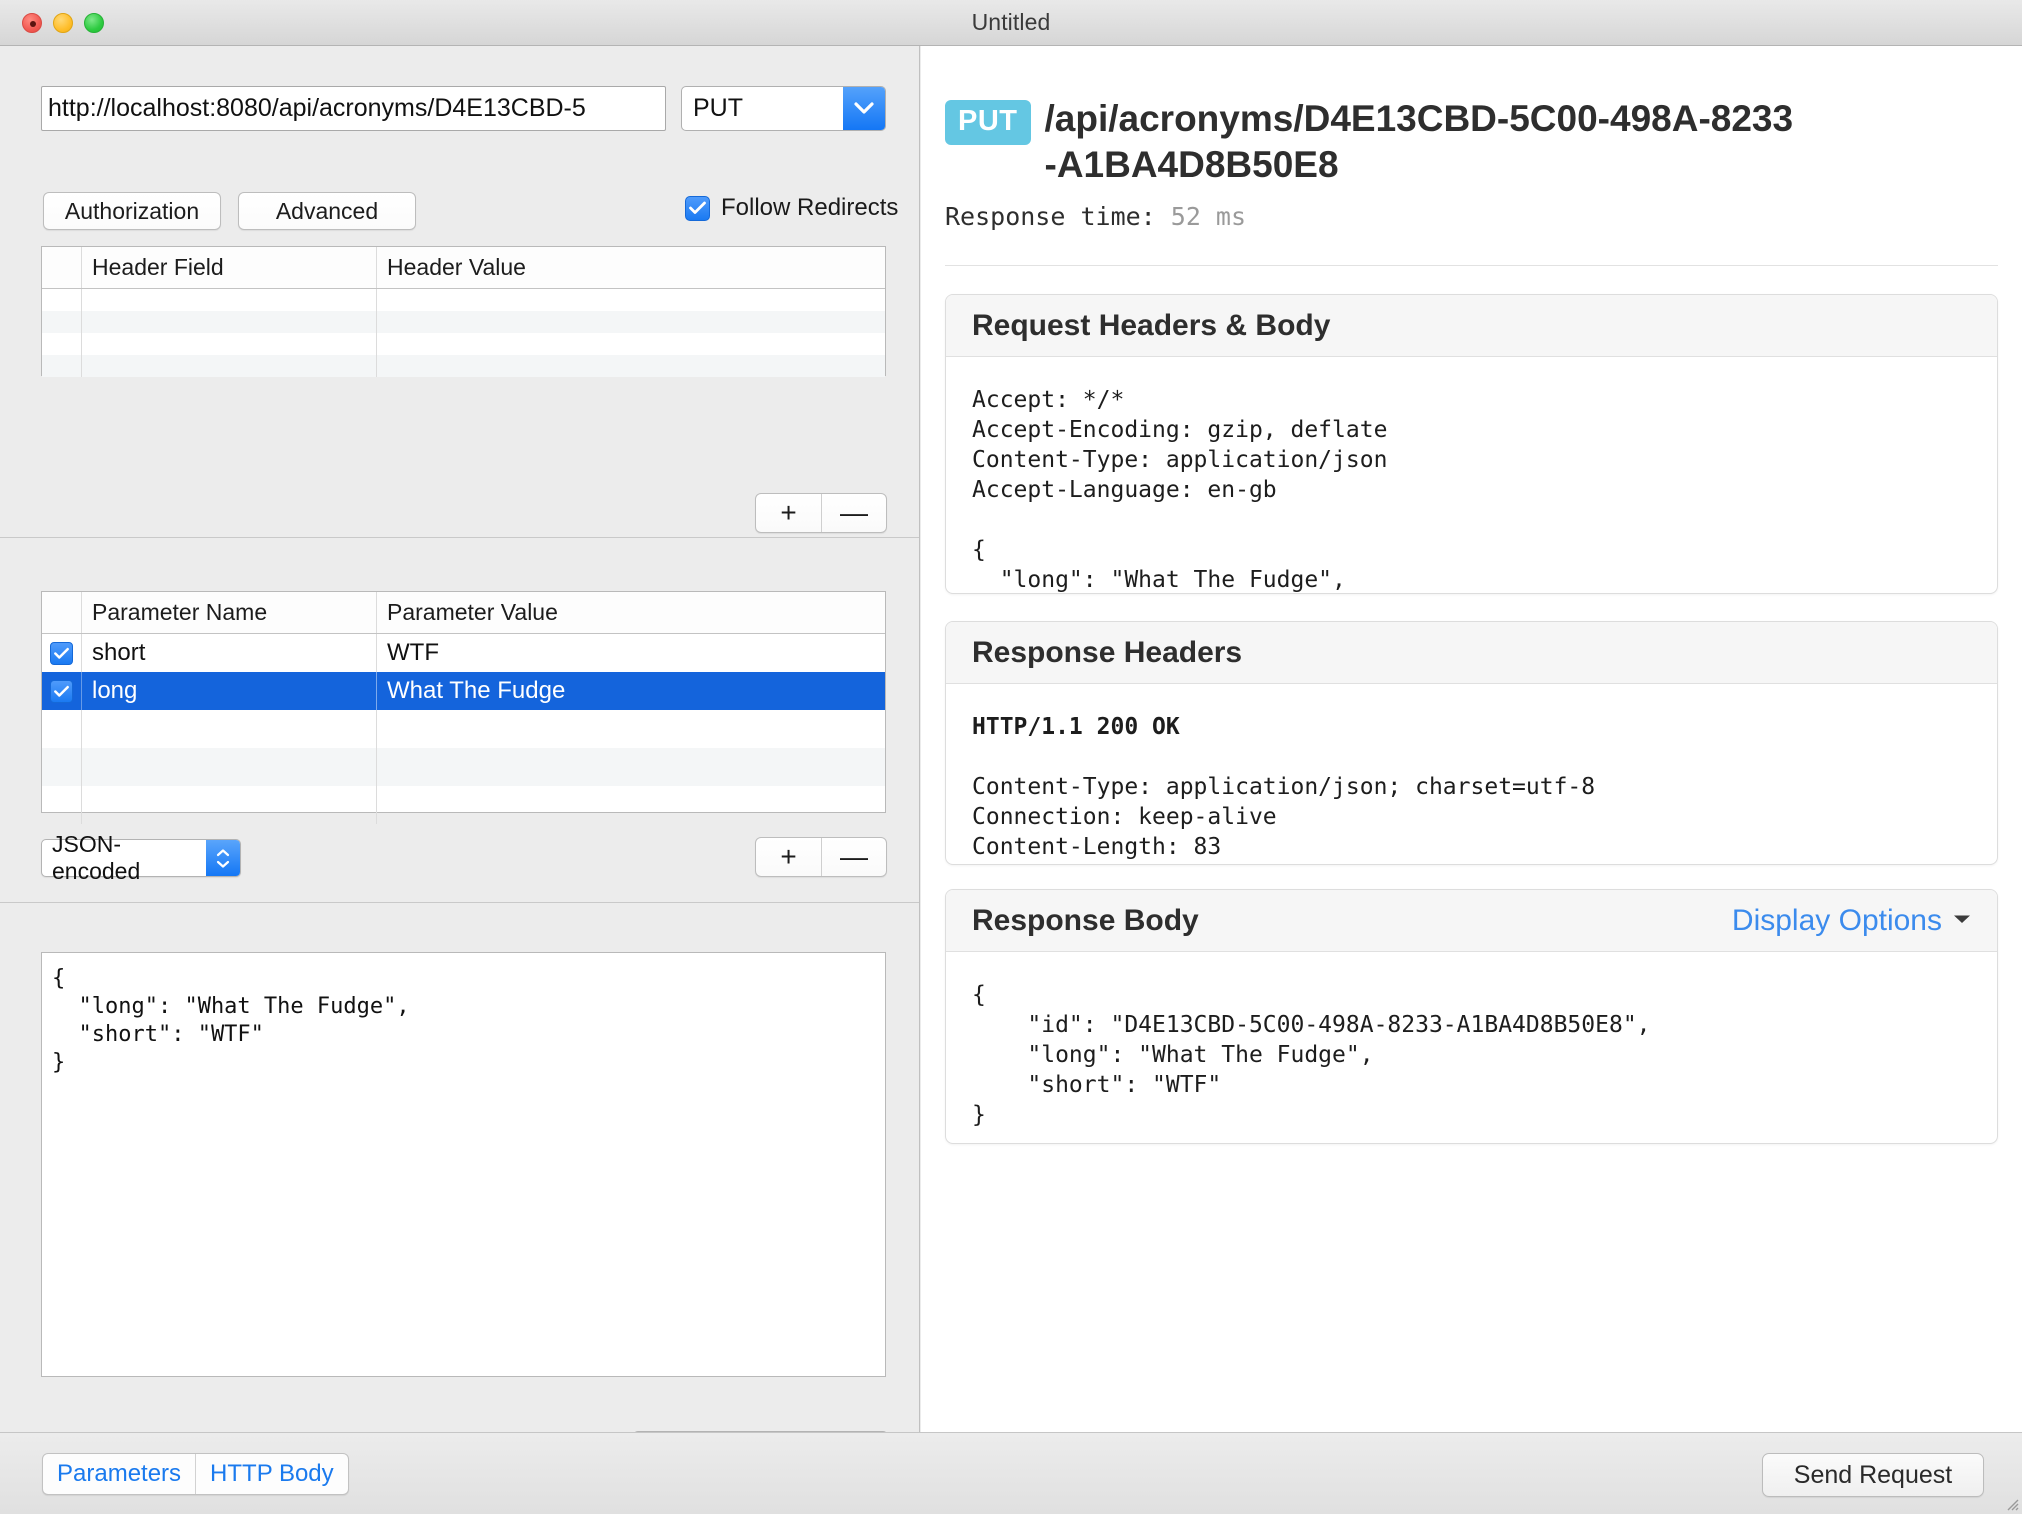 This screenshot has height=1514, width=2022. Describe the element at coordinates (119, 1474) in the screenshot. I see `tab-parameters: Parameters` at that location.